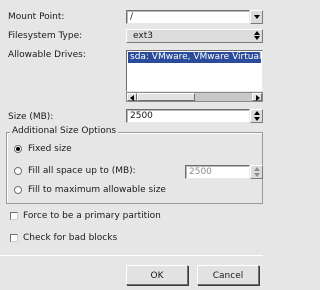  I want to click on fs-type-select: ext3, so click(194, 36).